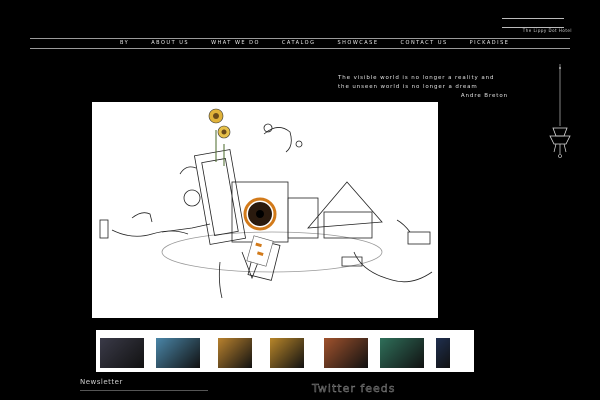  I want to click on thumb-colorful-room, so click(178, 353).